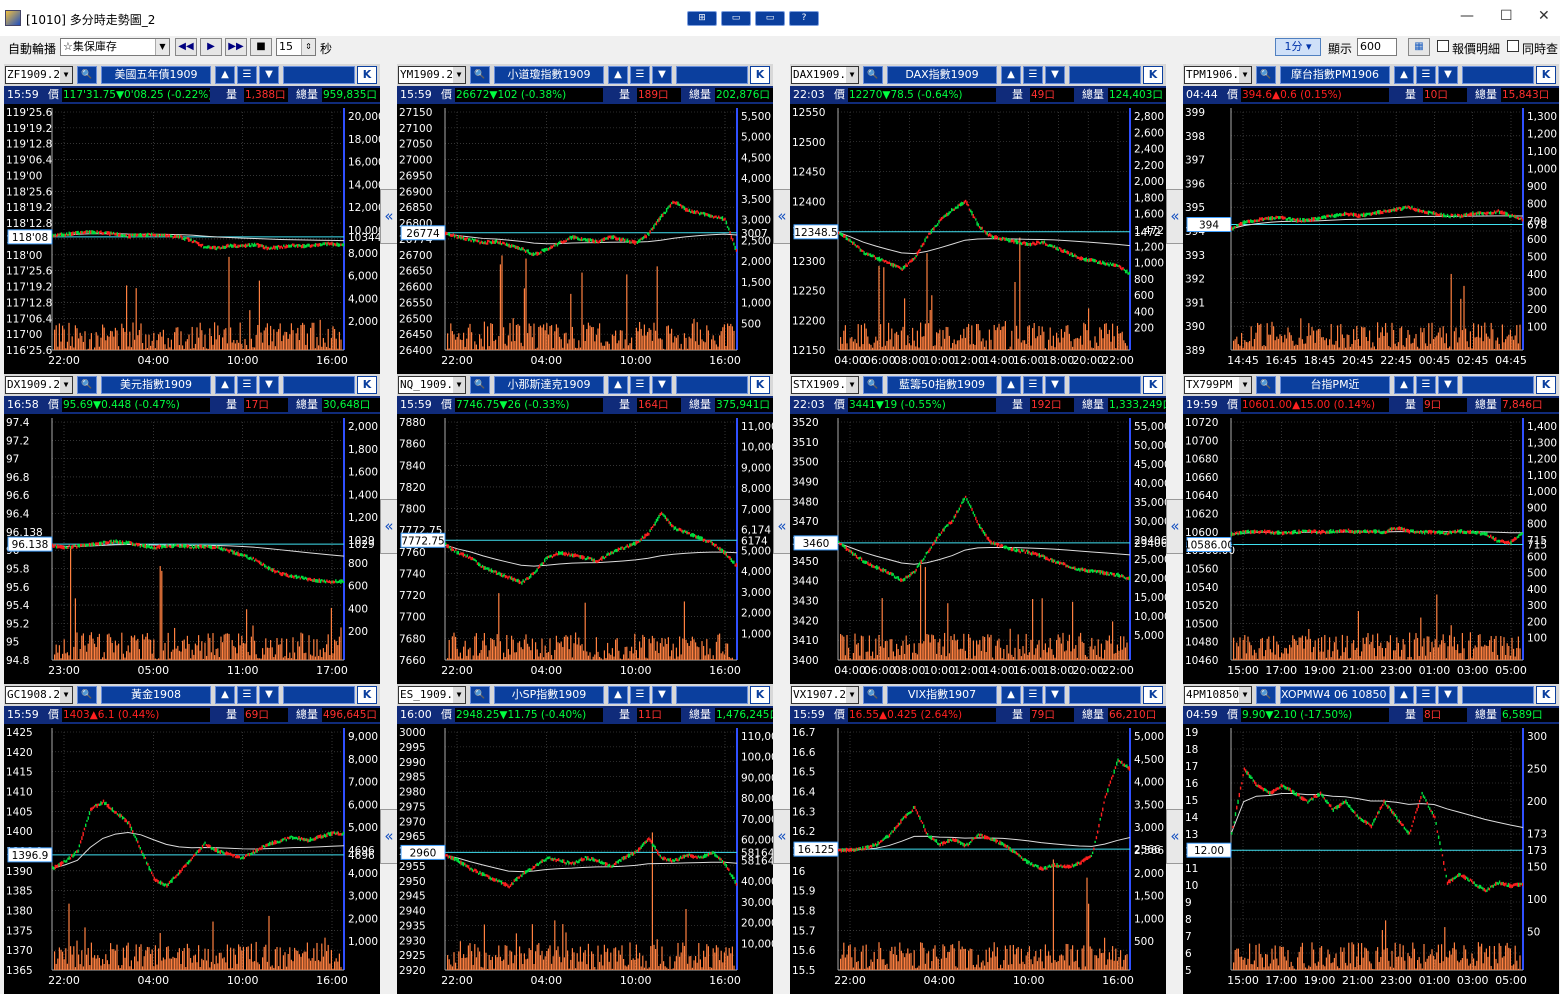  I want to click on symbol-select: ES_1909.2▼, so click(432, 695).